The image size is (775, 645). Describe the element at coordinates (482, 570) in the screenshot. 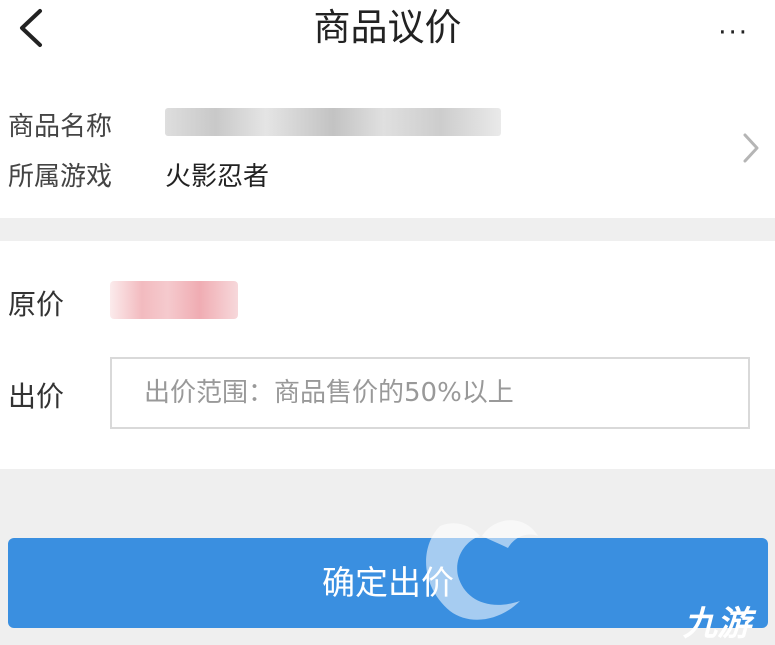

I see `watermark-logo-icon` at that location.